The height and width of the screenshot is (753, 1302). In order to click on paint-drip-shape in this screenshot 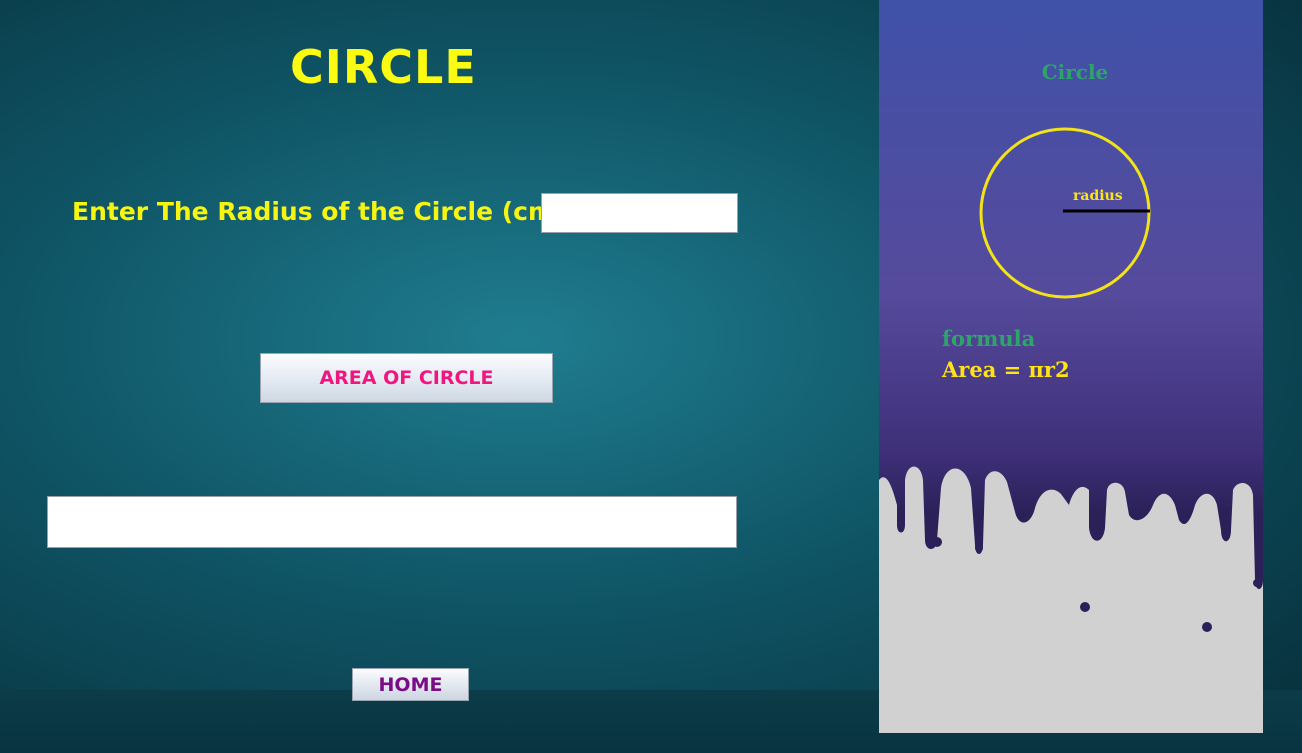, I will do `click(1071, 599)`.